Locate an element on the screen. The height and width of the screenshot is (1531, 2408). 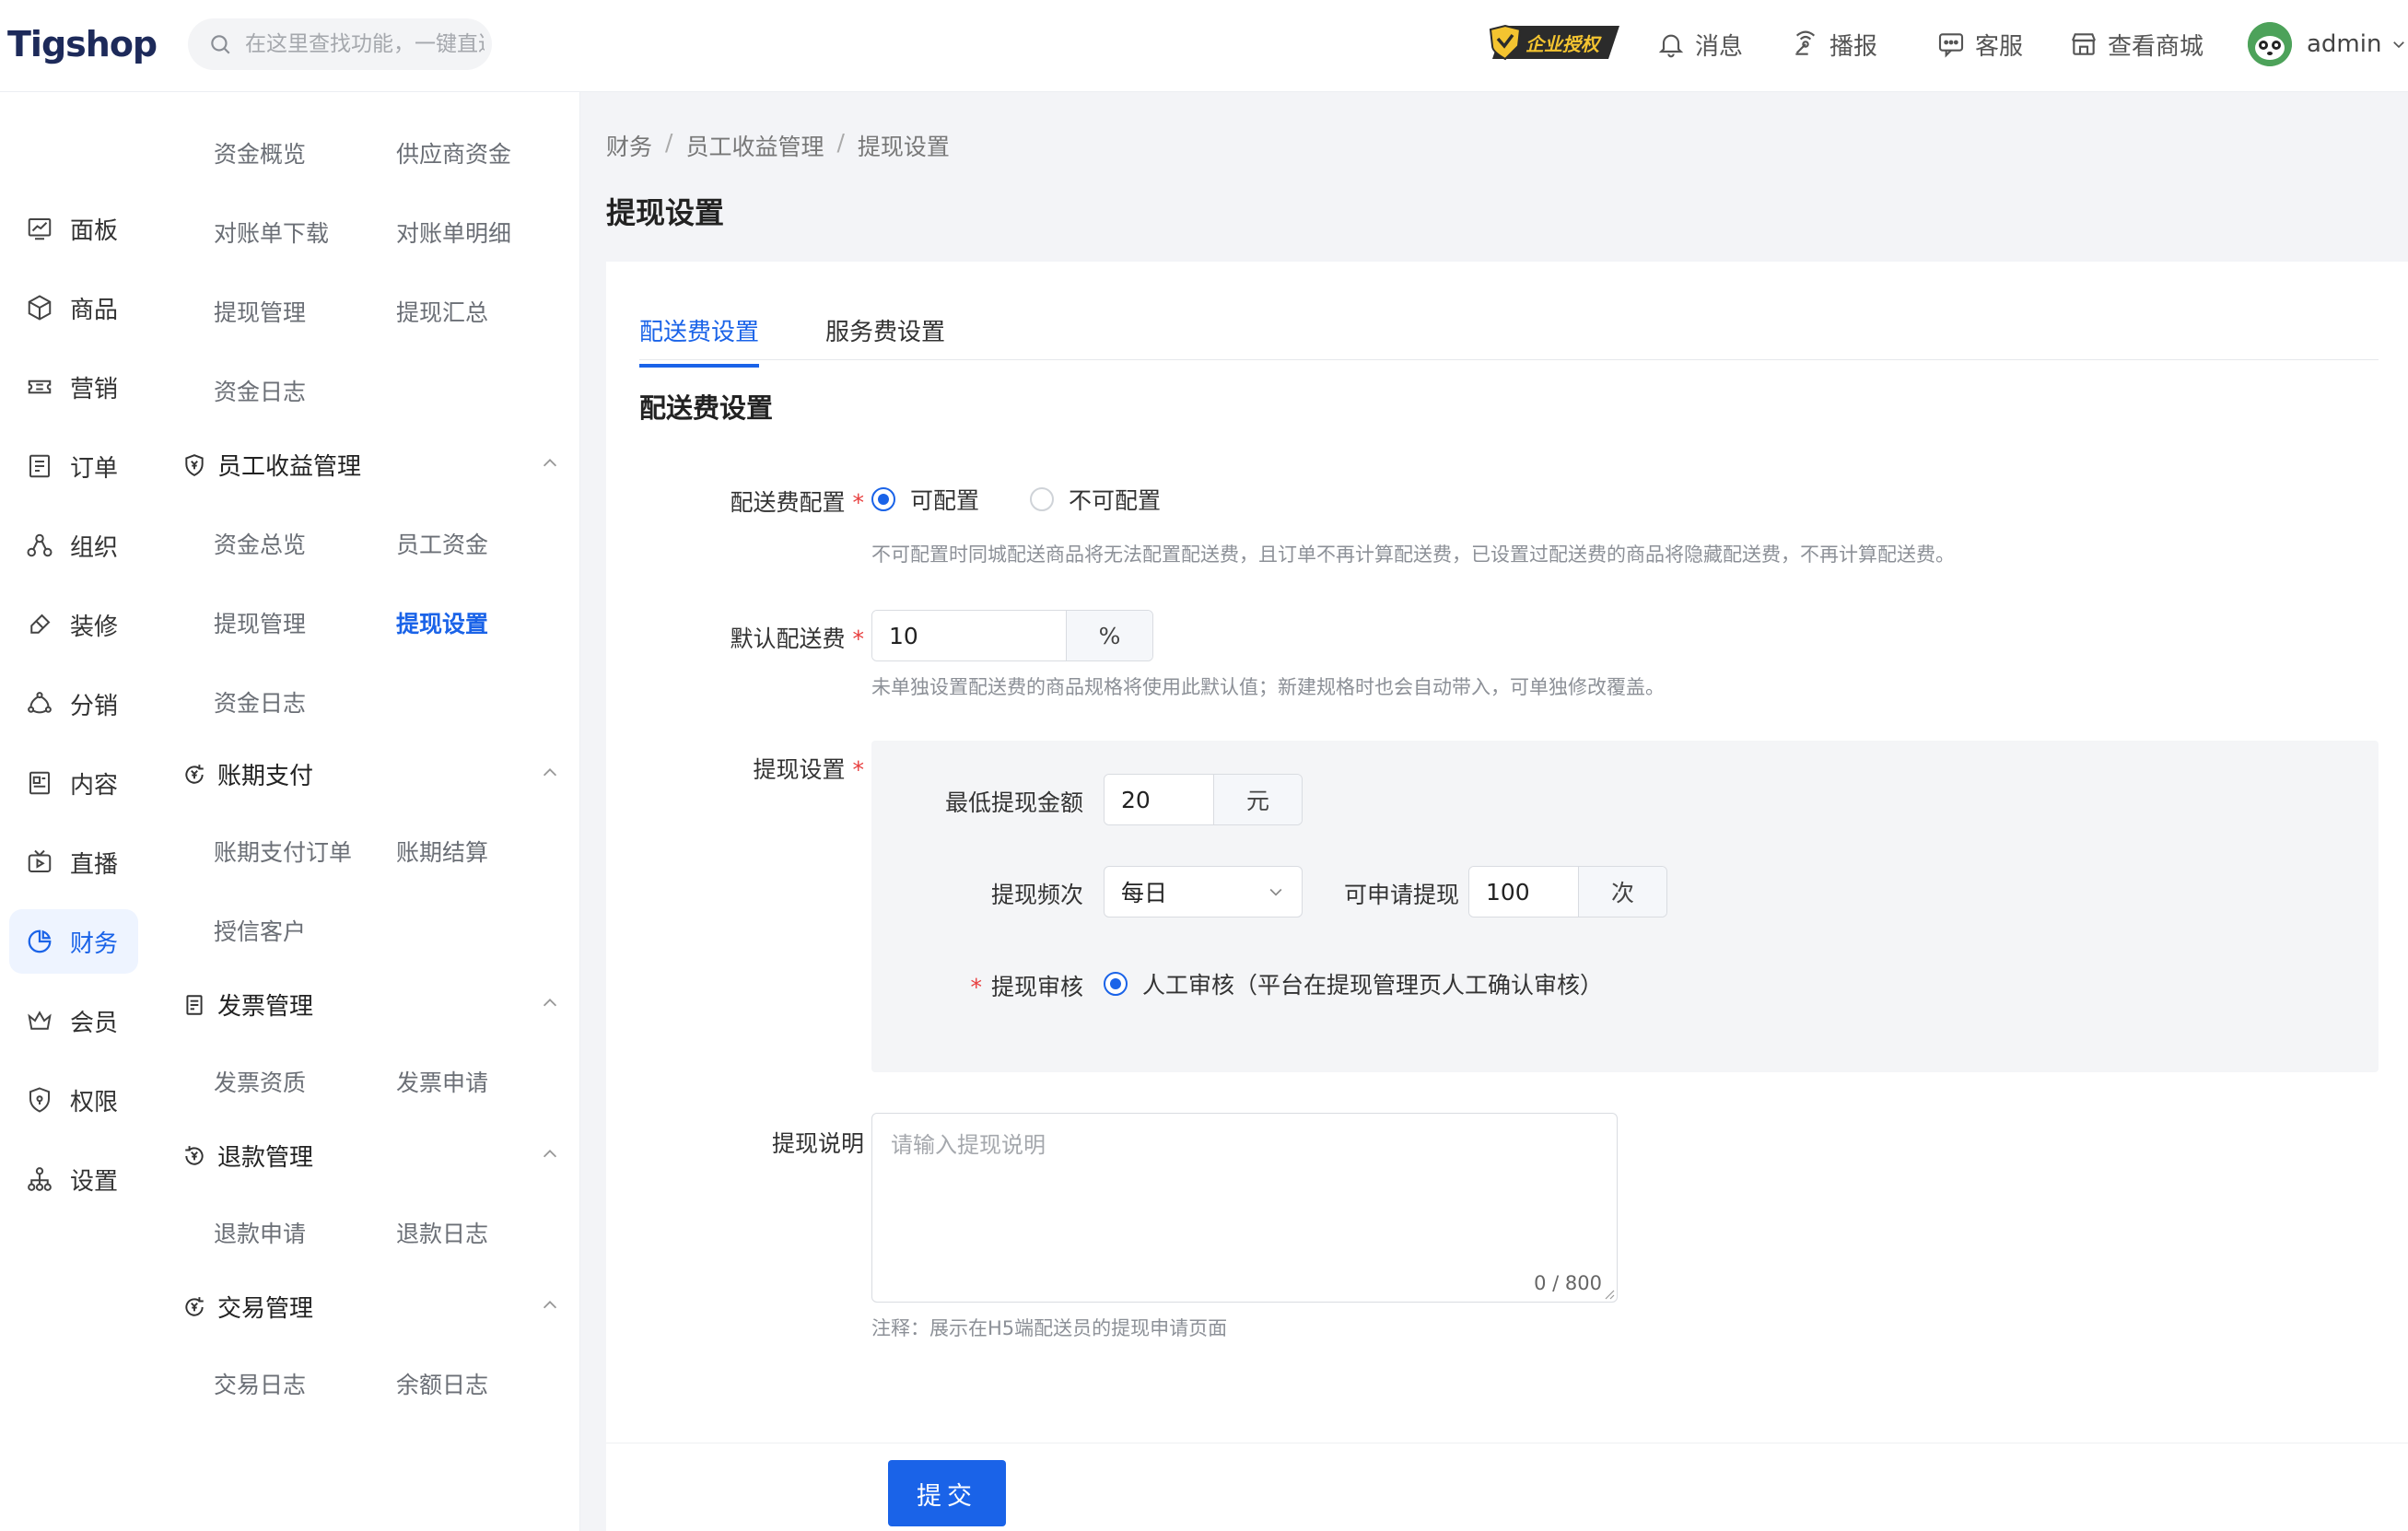
frequency-select: 每日 is located at coordinates (1204, 891).